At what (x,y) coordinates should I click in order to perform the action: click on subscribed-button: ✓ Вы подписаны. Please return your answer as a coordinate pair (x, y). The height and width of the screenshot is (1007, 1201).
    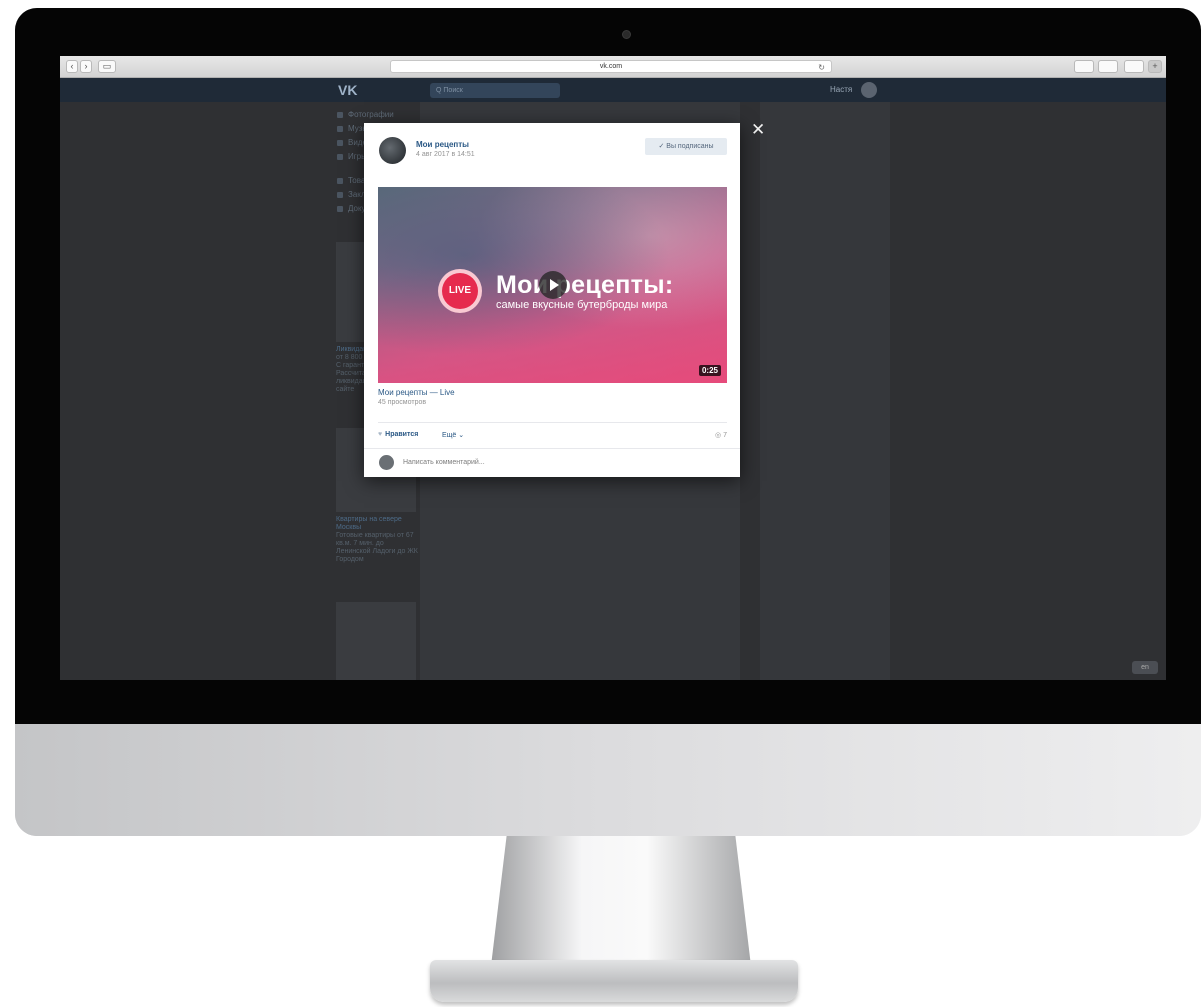
    Looking at the image, I should click on (686, 146).